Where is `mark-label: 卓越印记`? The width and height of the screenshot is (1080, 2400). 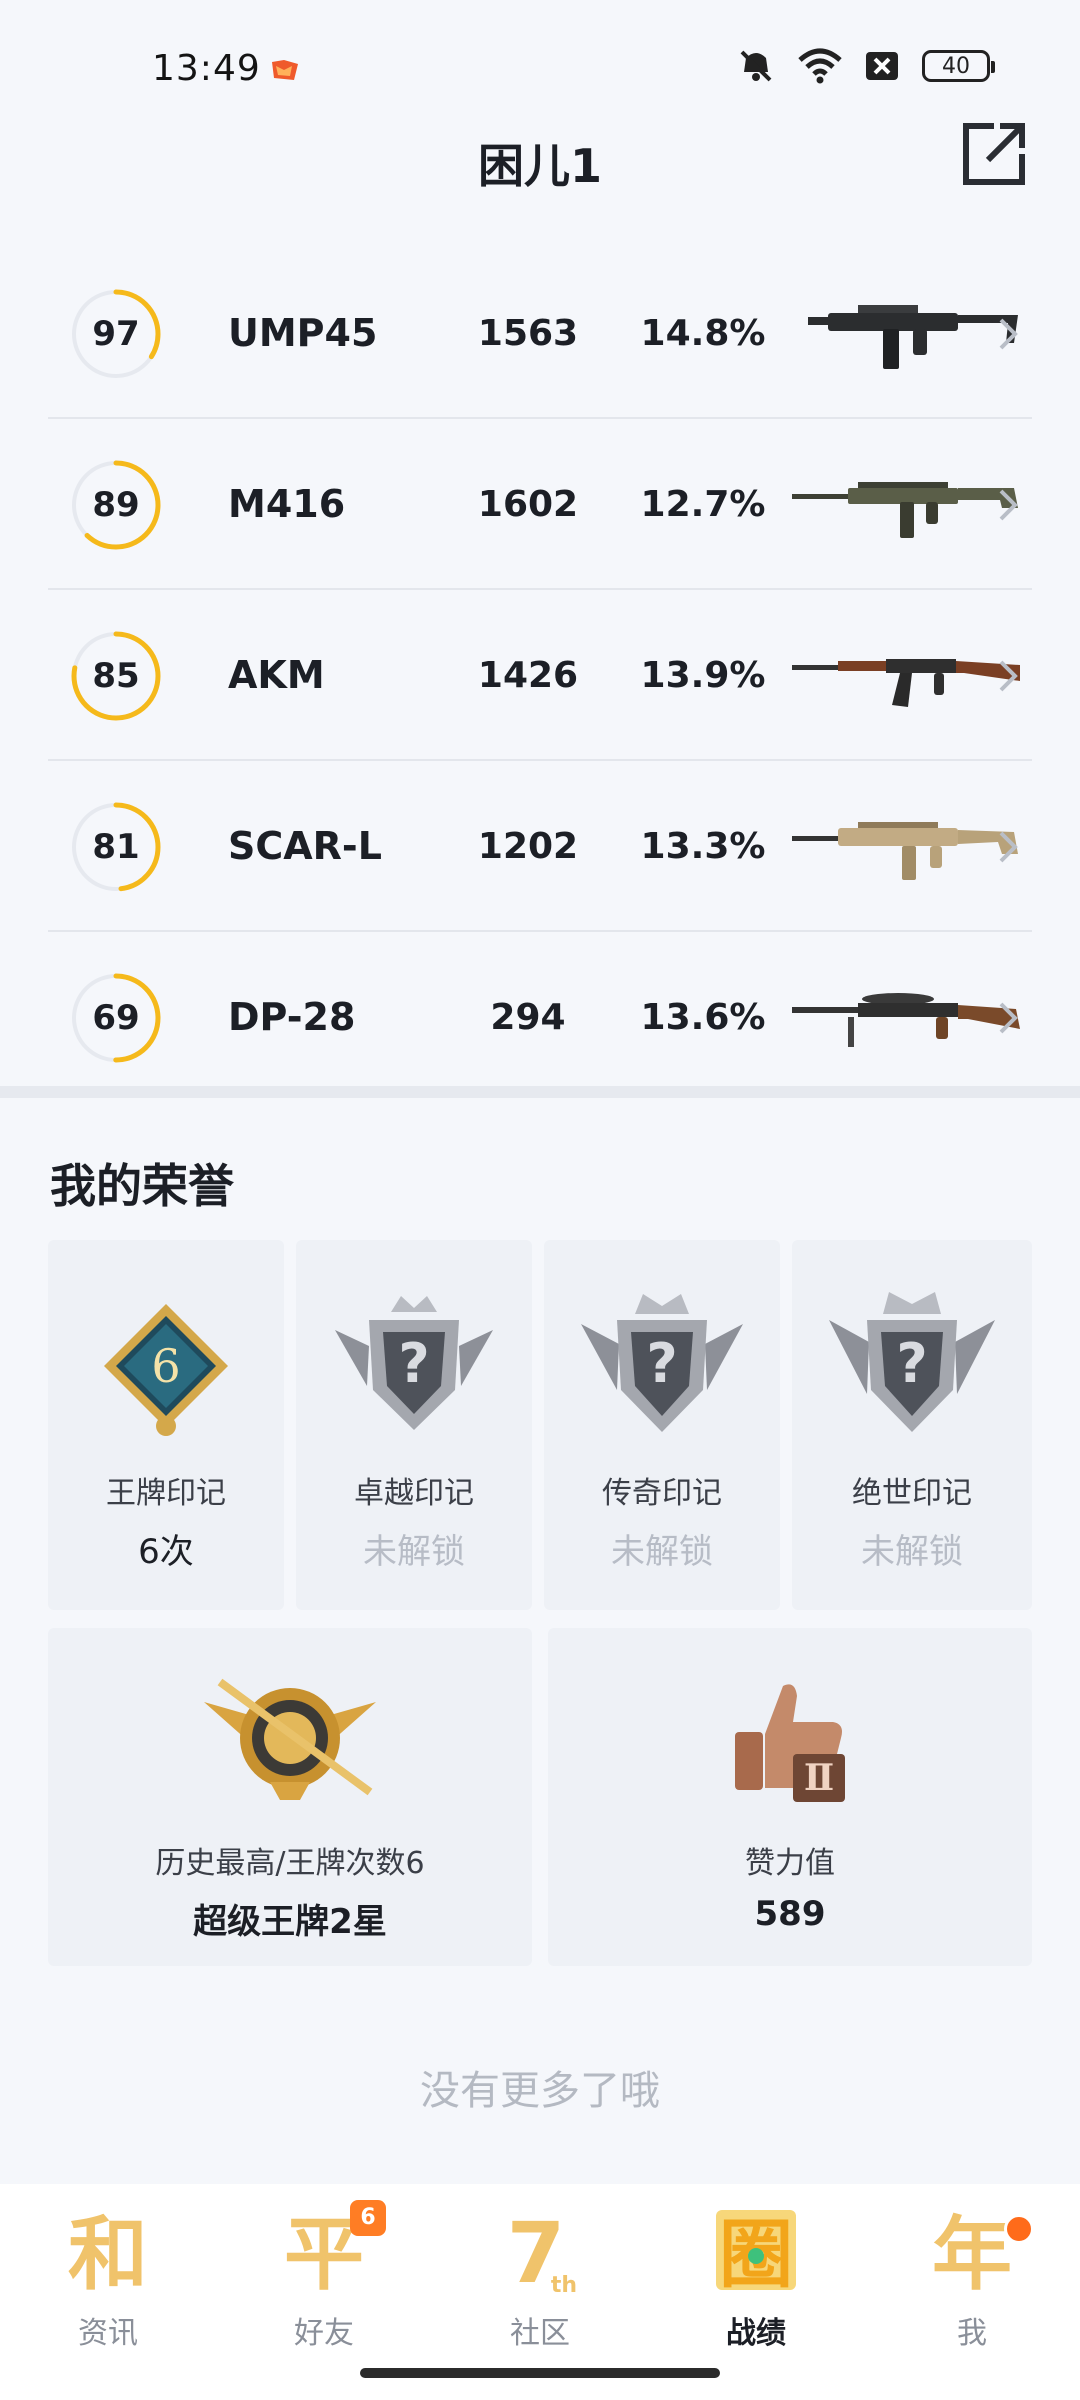 mark-label: 卓越印记 is located at coordinates (414, 1493).